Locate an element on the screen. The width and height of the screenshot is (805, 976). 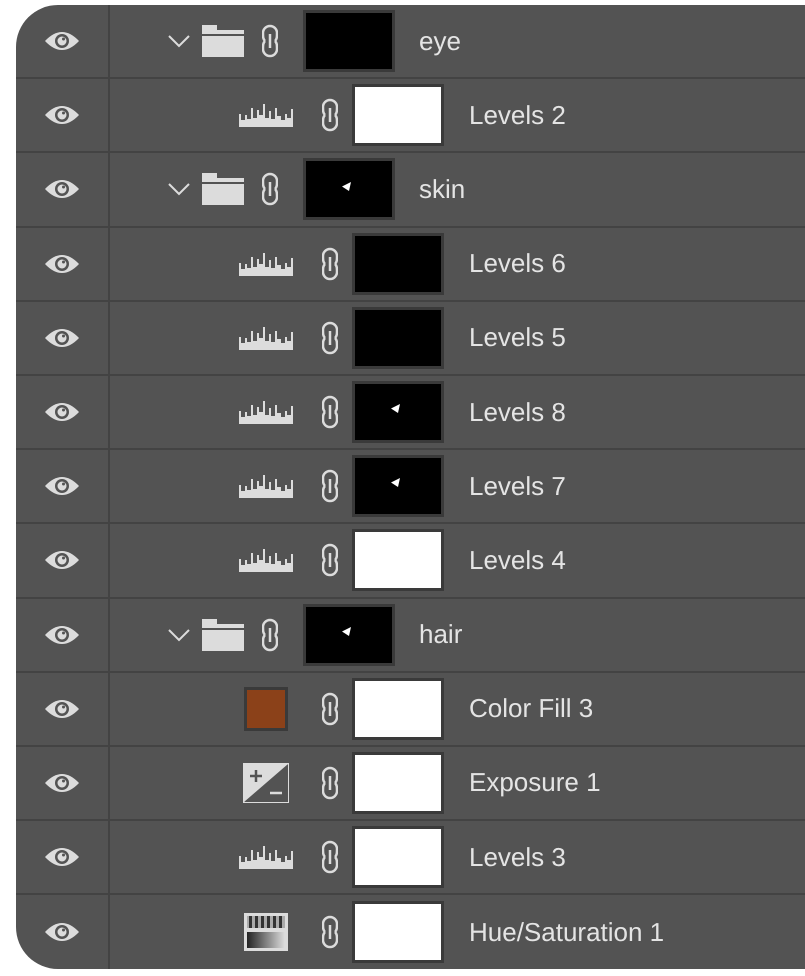
layer-row: Levels 2 is located at coordinates (410, 116).